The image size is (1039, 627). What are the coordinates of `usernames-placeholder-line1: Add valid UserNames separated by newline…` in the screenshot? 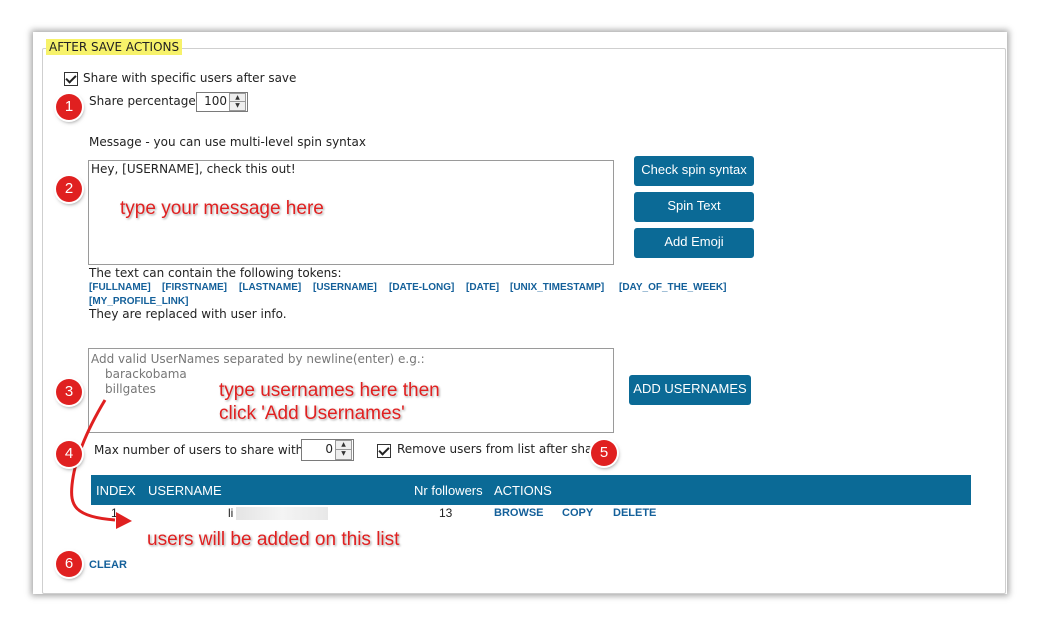 It's located at (258, 359).